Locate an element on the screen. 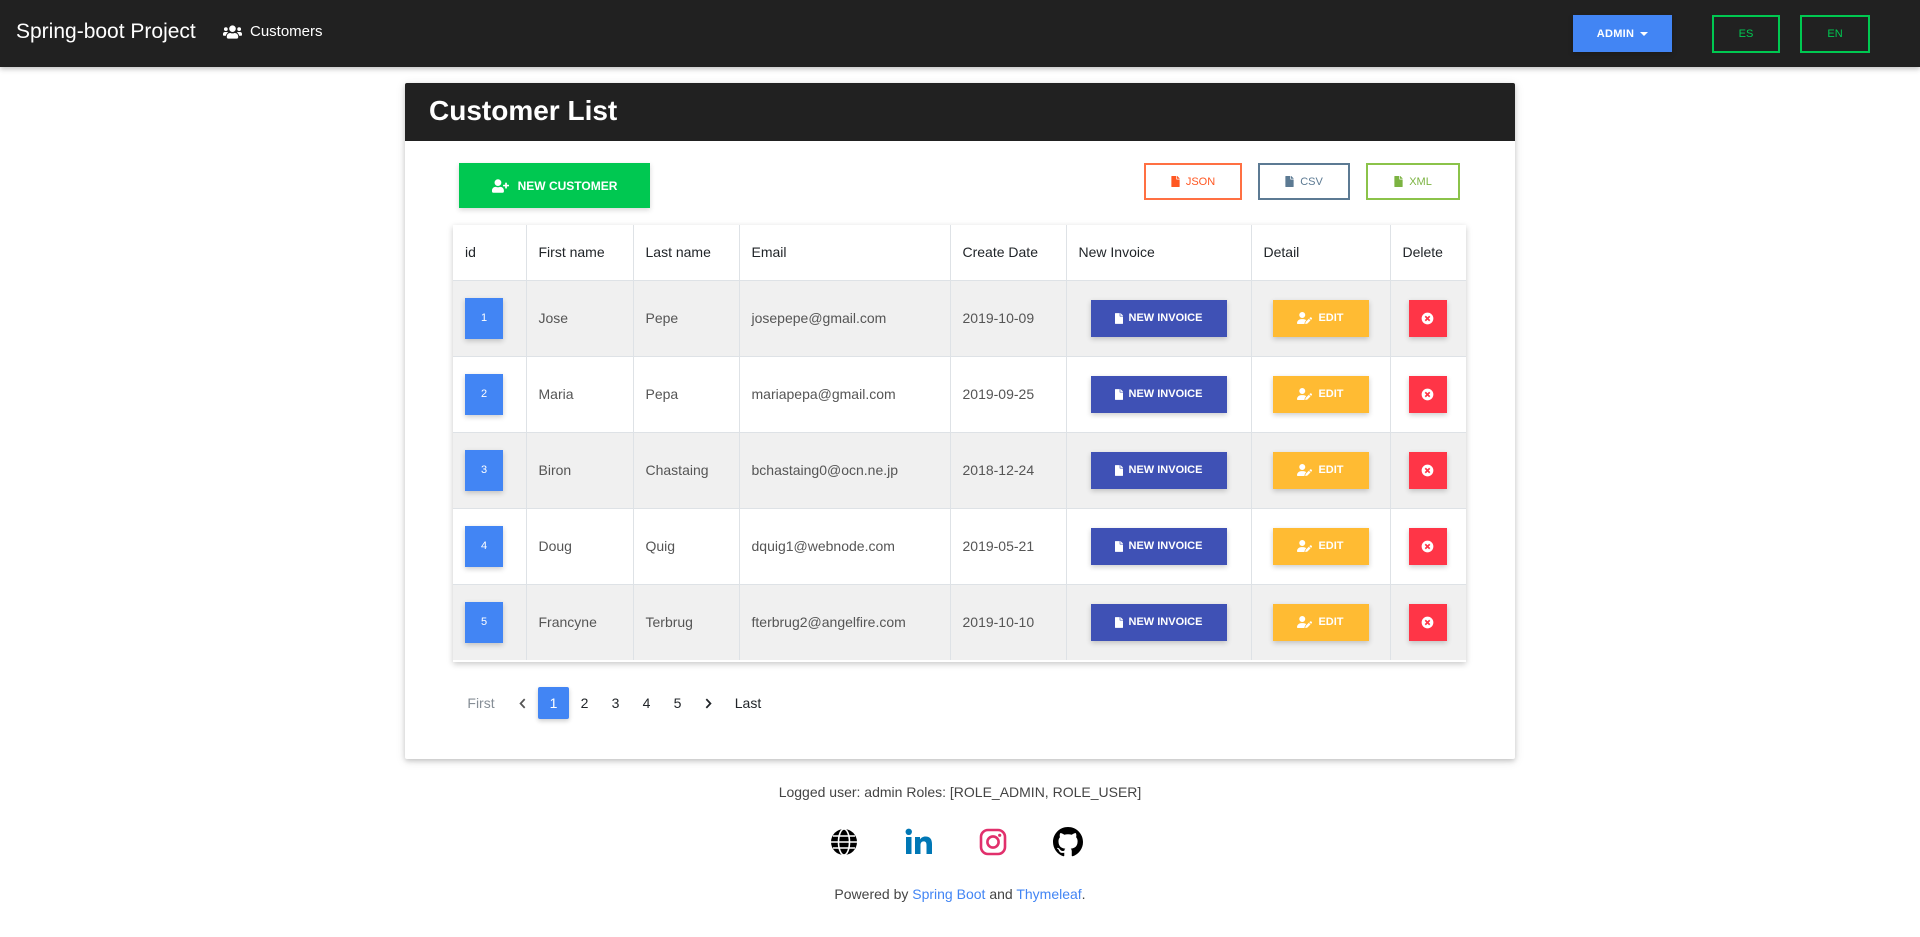  website-link is located at coordinates (844, 842).